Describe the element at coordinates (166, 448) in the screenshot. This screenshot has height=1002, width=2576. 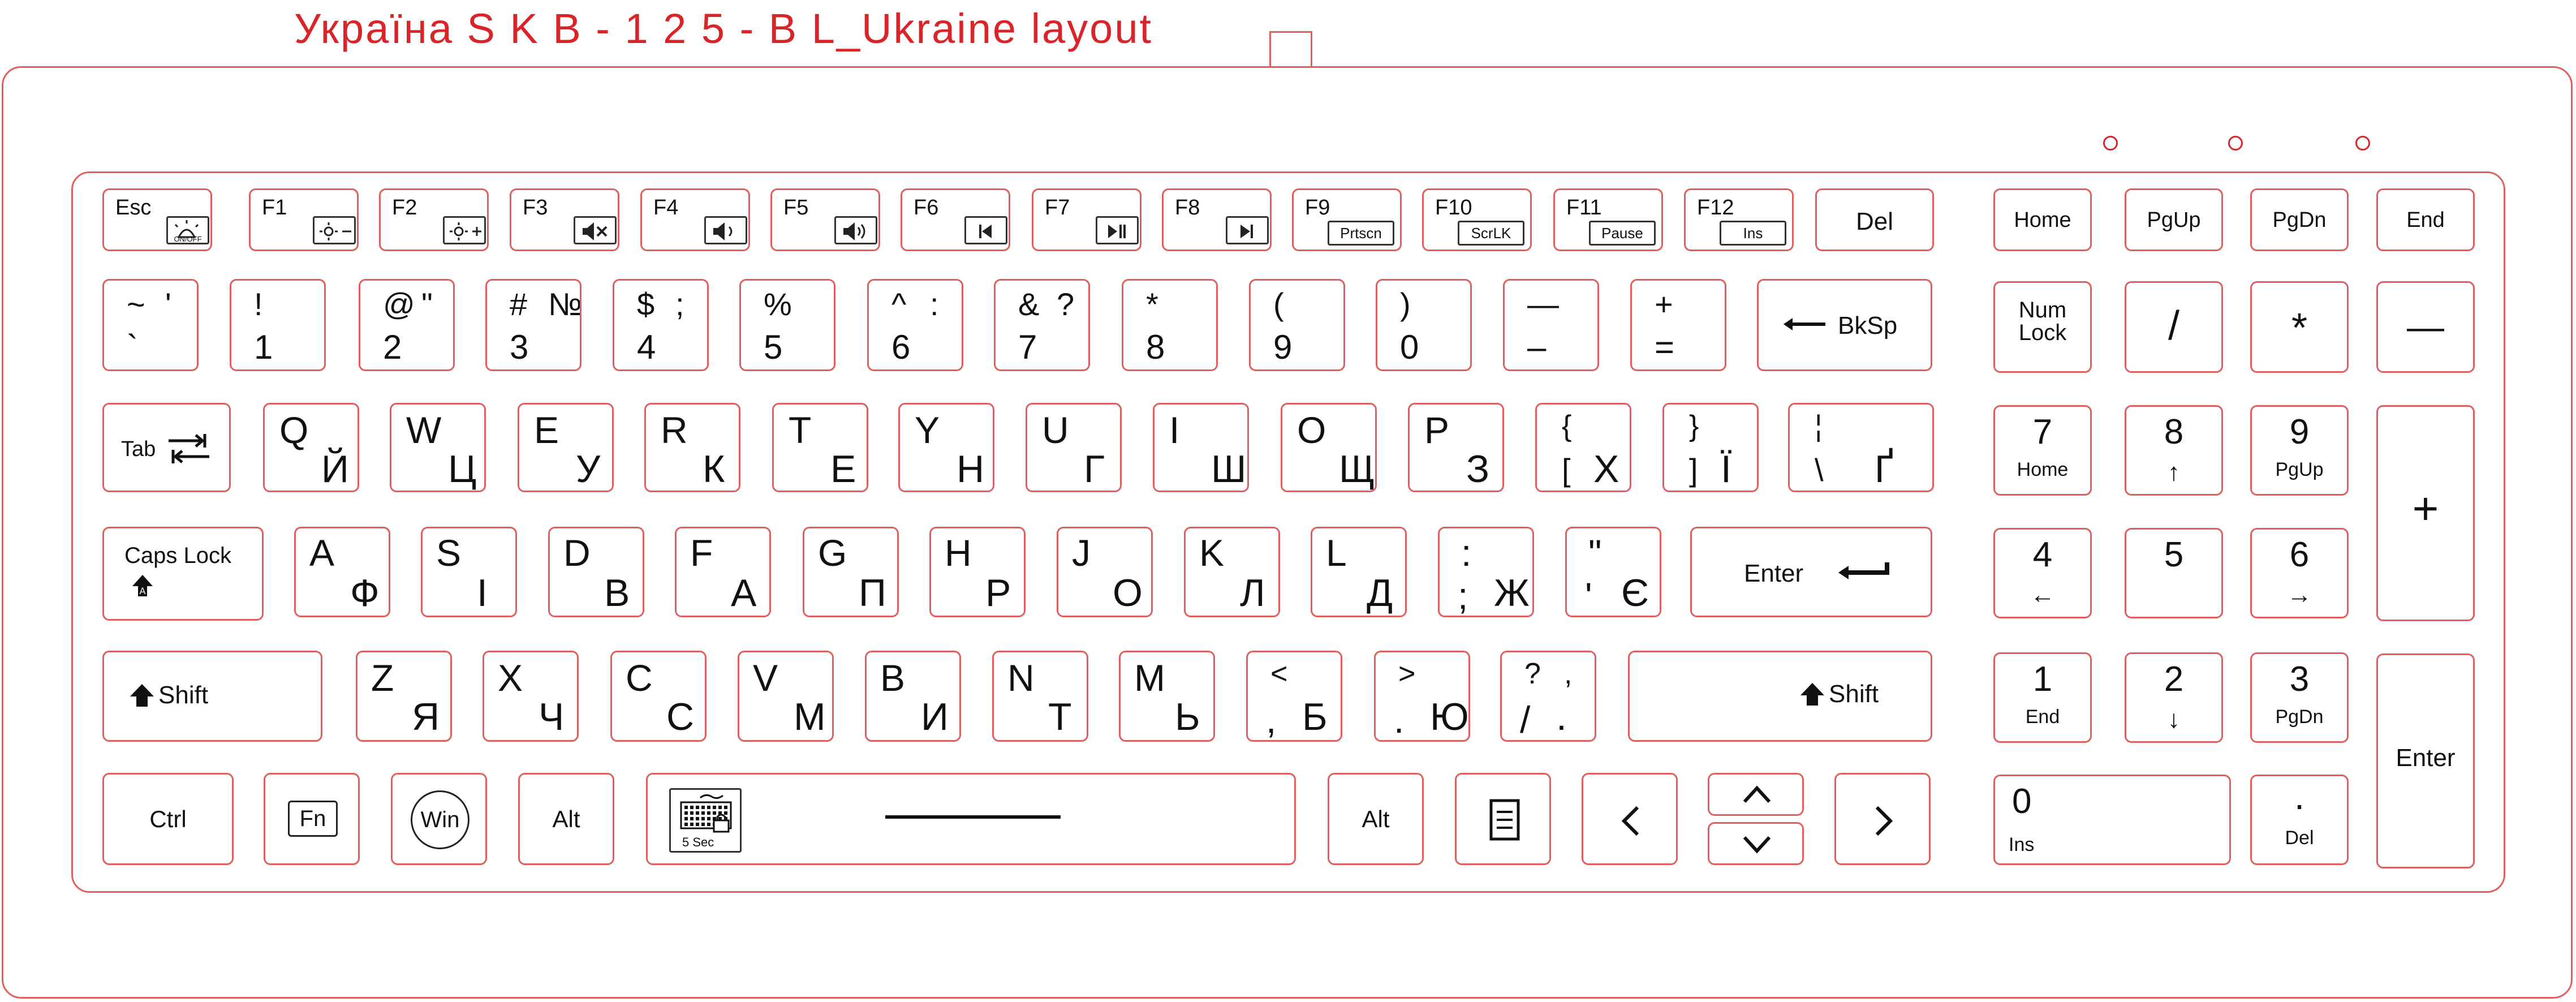
I see `tab-key: Tab` at that location.